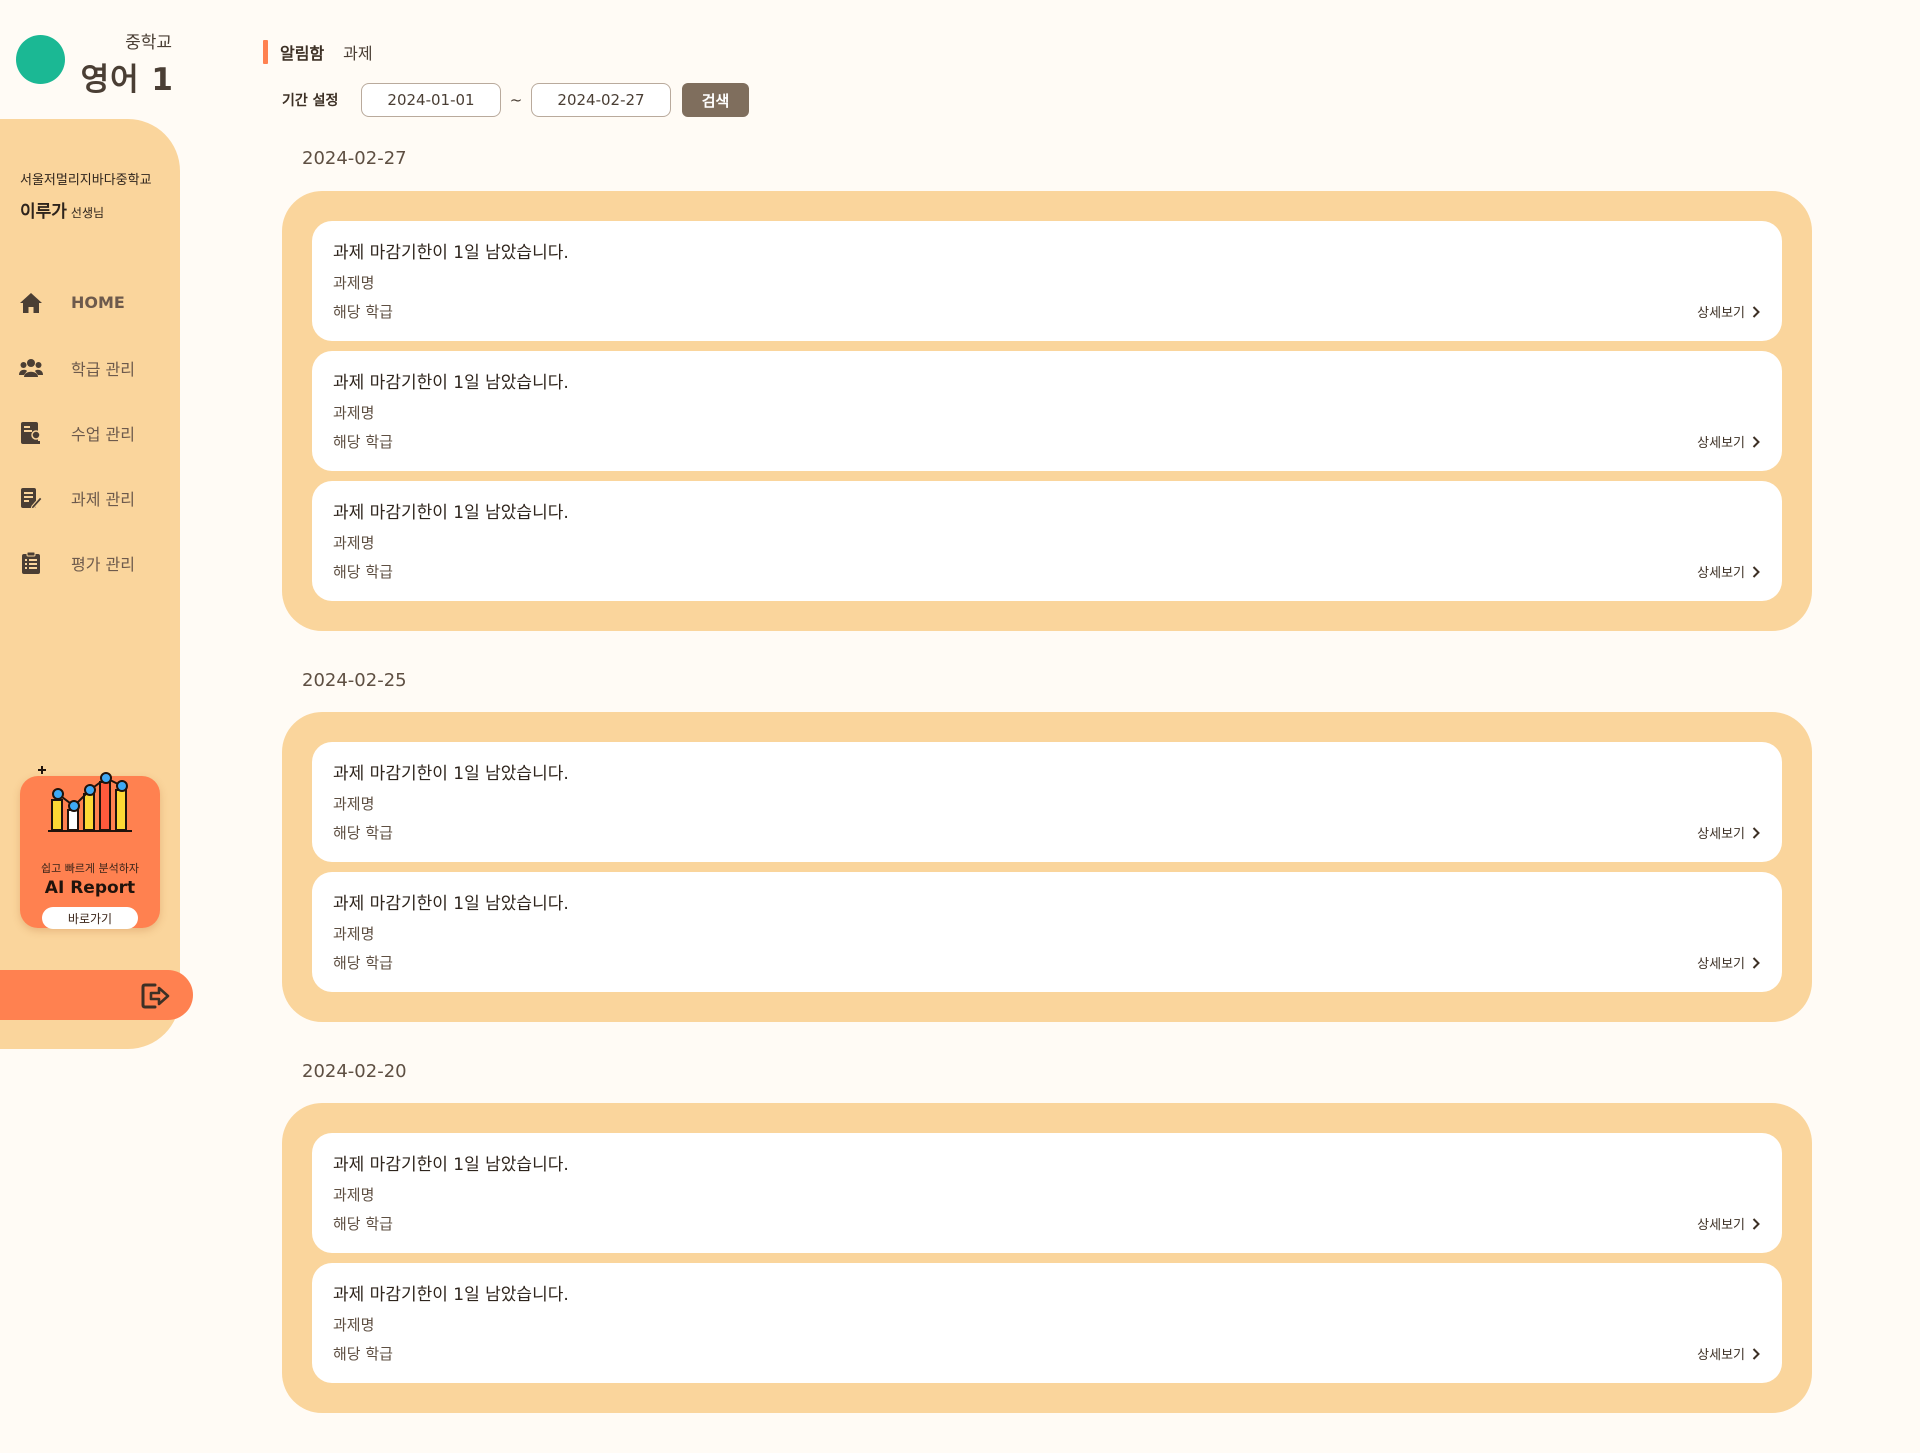  Describe the element at coordinates (90, 888) in the screenshot. I see `ai-report-title: AI Report` at that location.